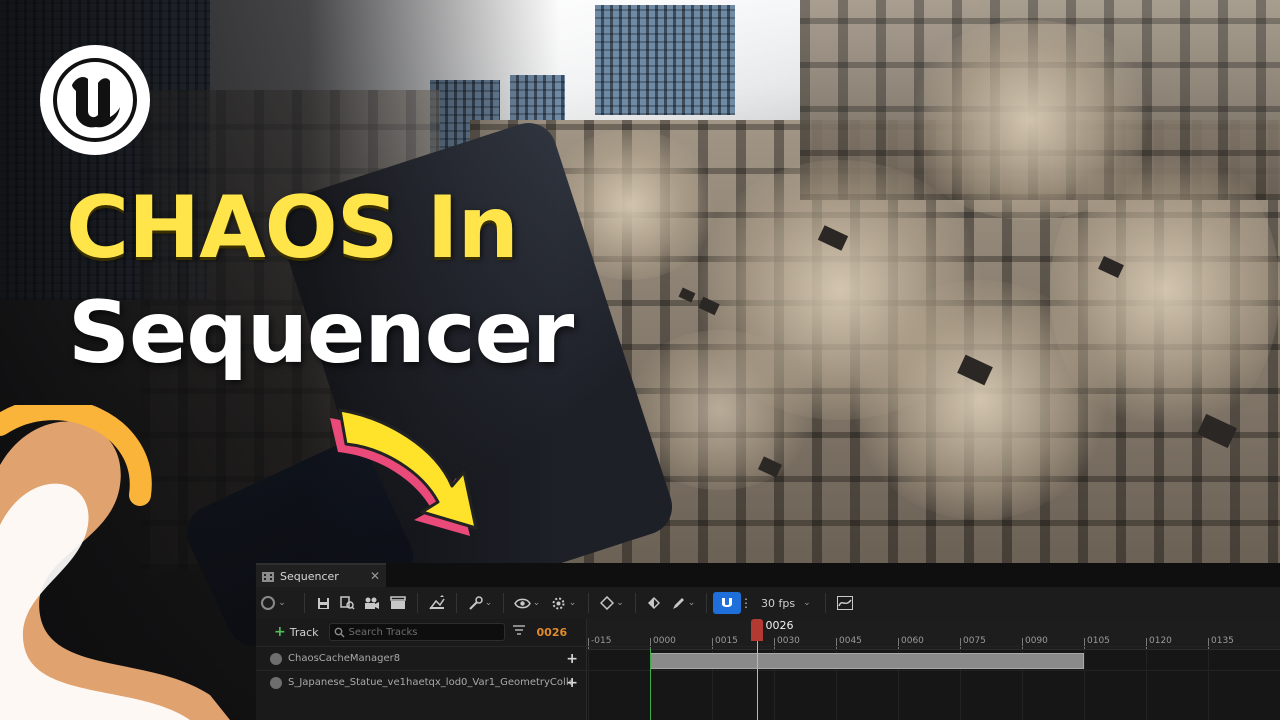 This screenshot has width=1280, height=720. What do you see at coordinates (304, 632) in the screenshot?
I see `add-track-label: Track` at bounding box center [304, 632].